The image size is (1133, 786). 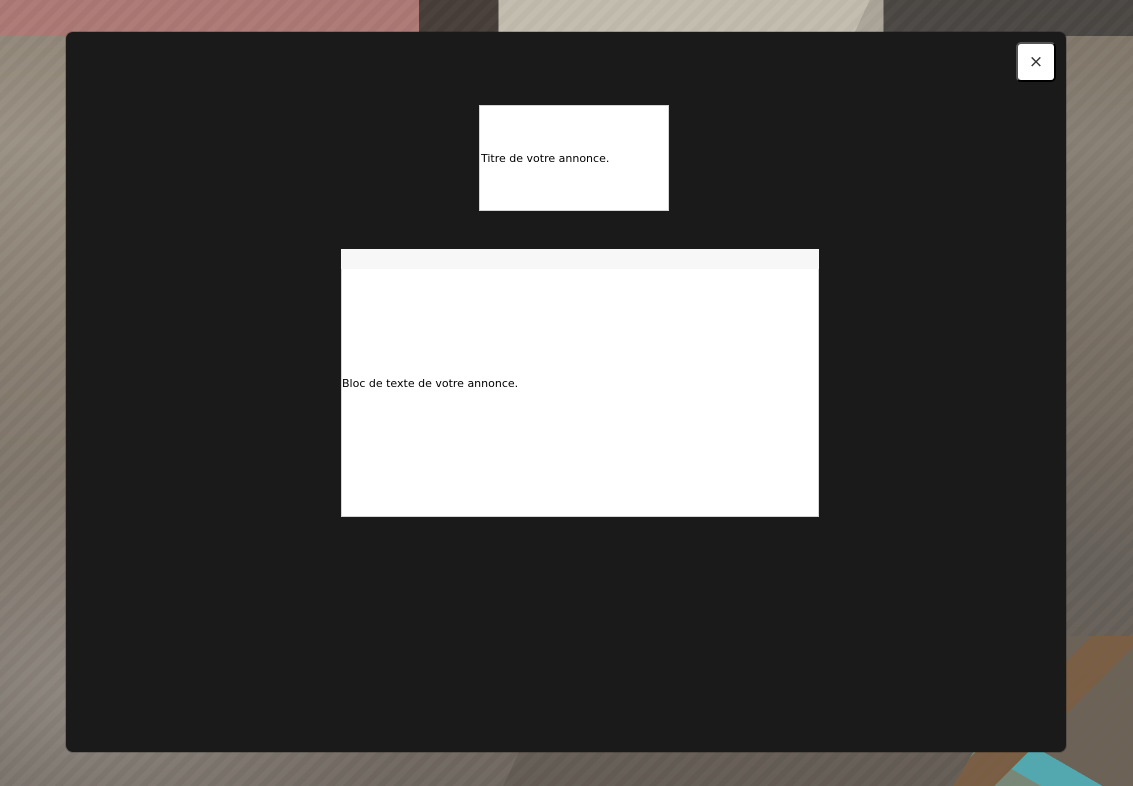 What do you see at coordinates (580, 383) in the screenshot?
I see `announcement-body-field: Bloc de texte de votre annonce.` at bounding box center [580, 383].